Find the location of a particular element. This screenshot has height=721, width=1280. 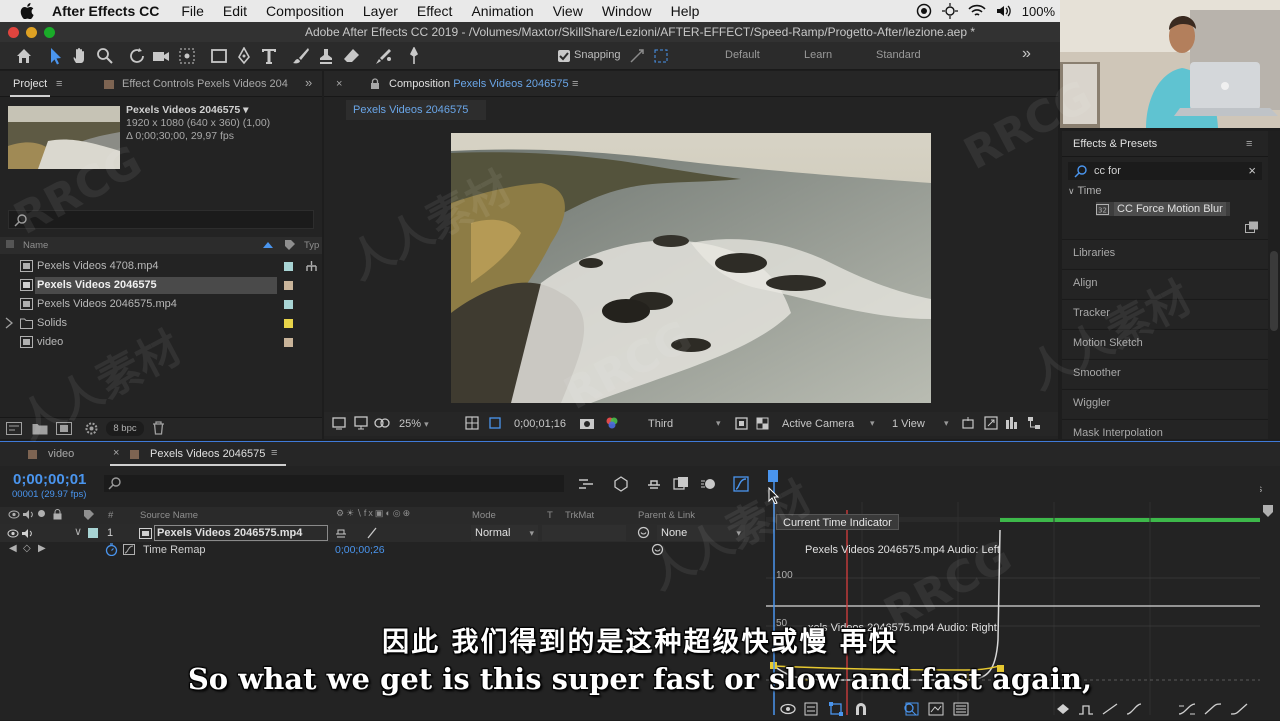

minimize-window-button is located at coordinates (31, 32).